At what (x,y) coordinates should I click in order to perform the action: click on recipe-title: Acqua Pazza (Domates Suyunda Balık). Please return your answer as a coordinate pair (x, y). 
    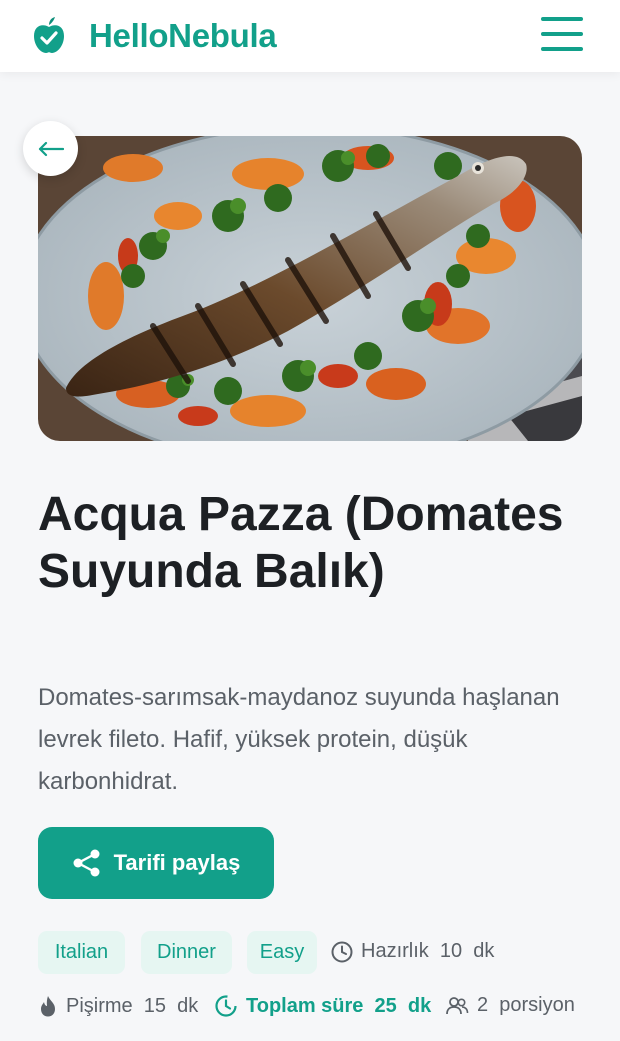
    Looking at the image, I should click on (301, 543).